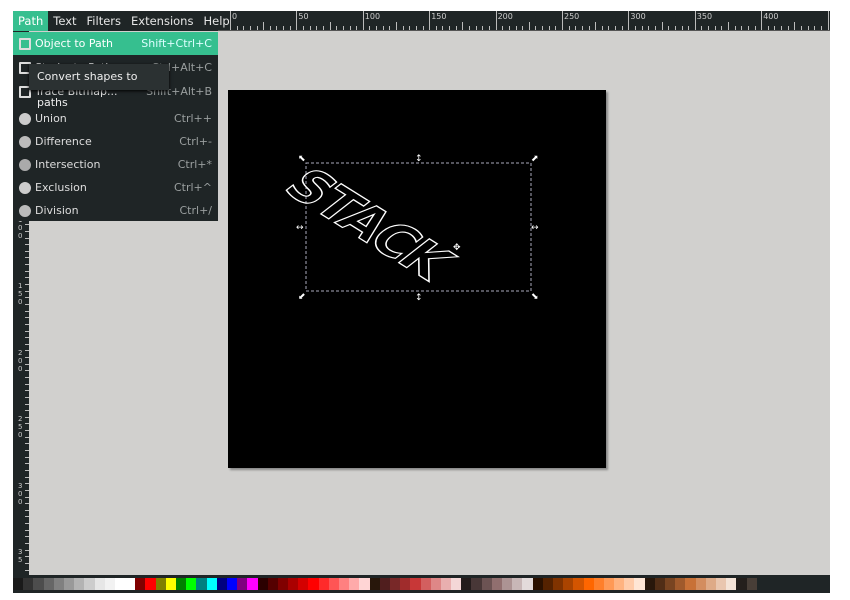 The width and height of the screenshot is (850, 600). What do you see at coordinates (162, 21) in the screenshot?
I see `menu-extensions: Extensions` at bounding box center [162, 21].